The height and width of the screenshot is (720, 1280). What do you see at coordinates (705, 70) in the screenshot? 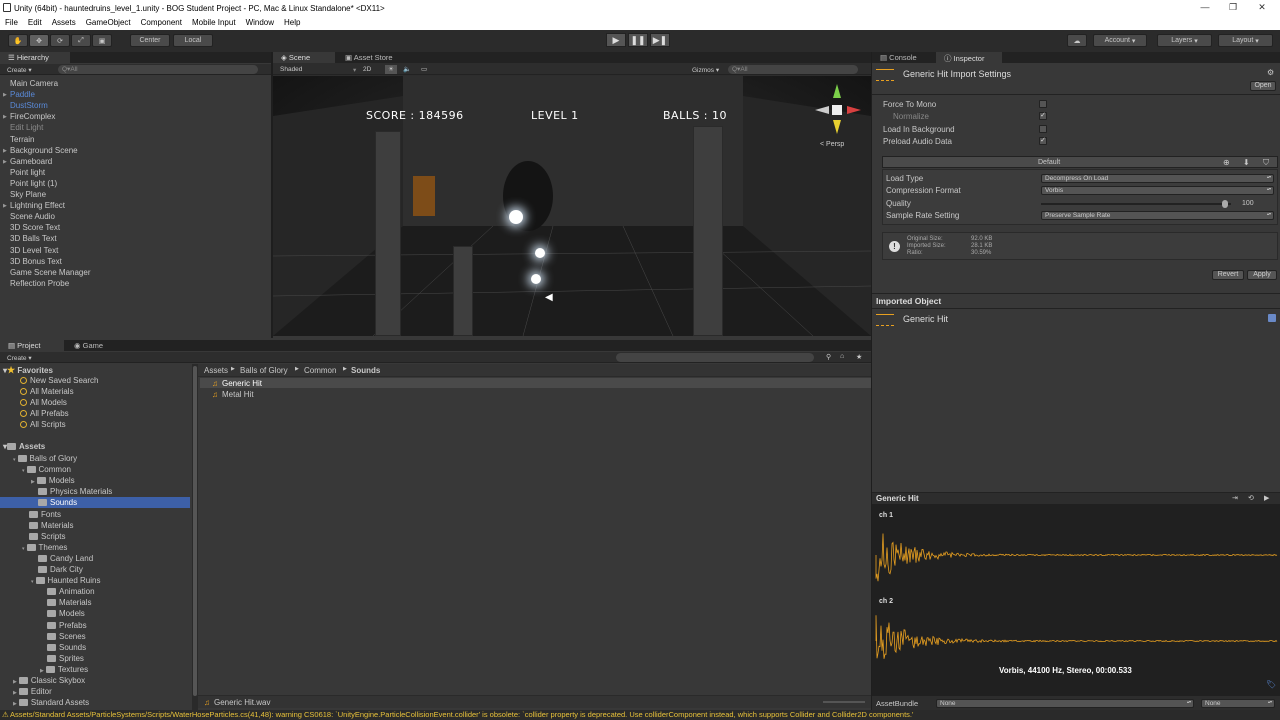
I see `gizmos-dropdown: Gizmos ▾` at bounding box center [705, 70].